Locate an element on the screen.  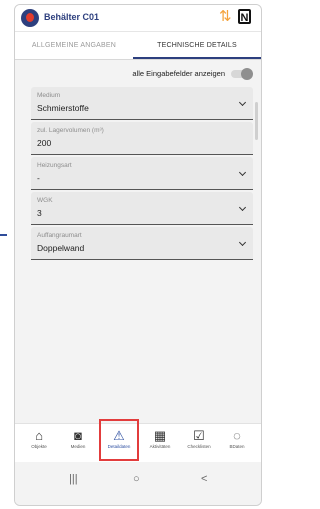
nav-aktivitaeten: ▦ Aktivitäten is located at coordinates (160, 443).